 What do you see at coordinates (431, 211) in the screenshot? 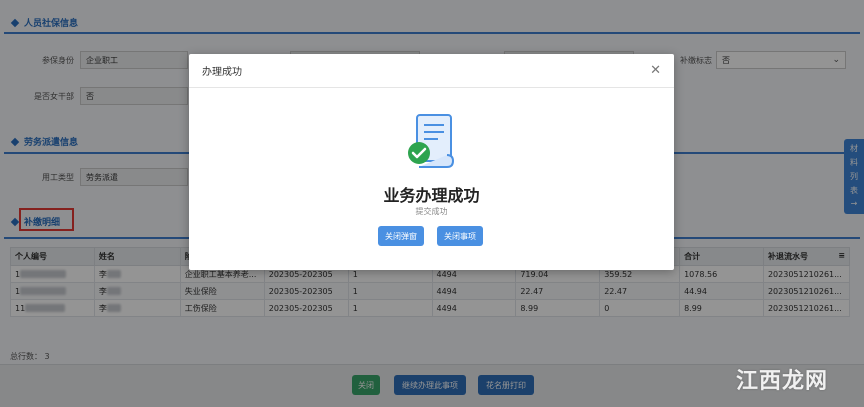
I see `success-subtitle: 提交成功` at bounding box center [431, 211].